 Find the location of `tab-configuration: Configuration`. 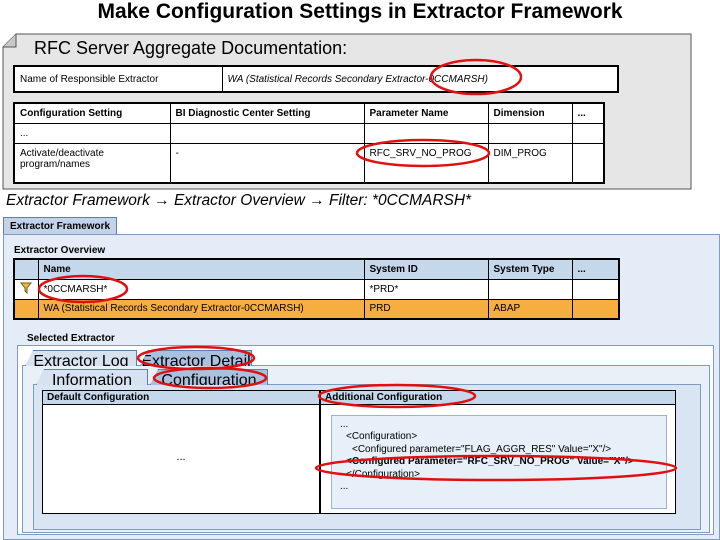

tab-configuration: Configuration is located at coordinates (209, 377).